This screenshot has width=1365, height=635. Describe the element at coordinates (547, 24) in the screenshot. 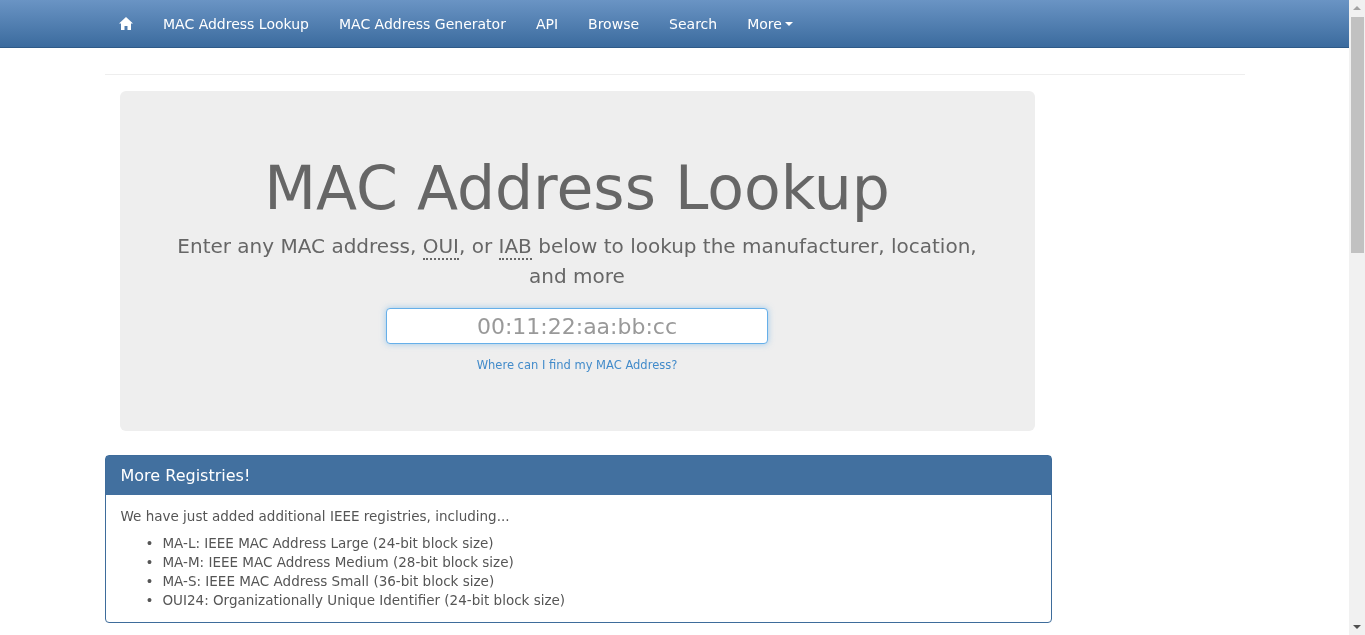

I see `nav-link: API` at that location.